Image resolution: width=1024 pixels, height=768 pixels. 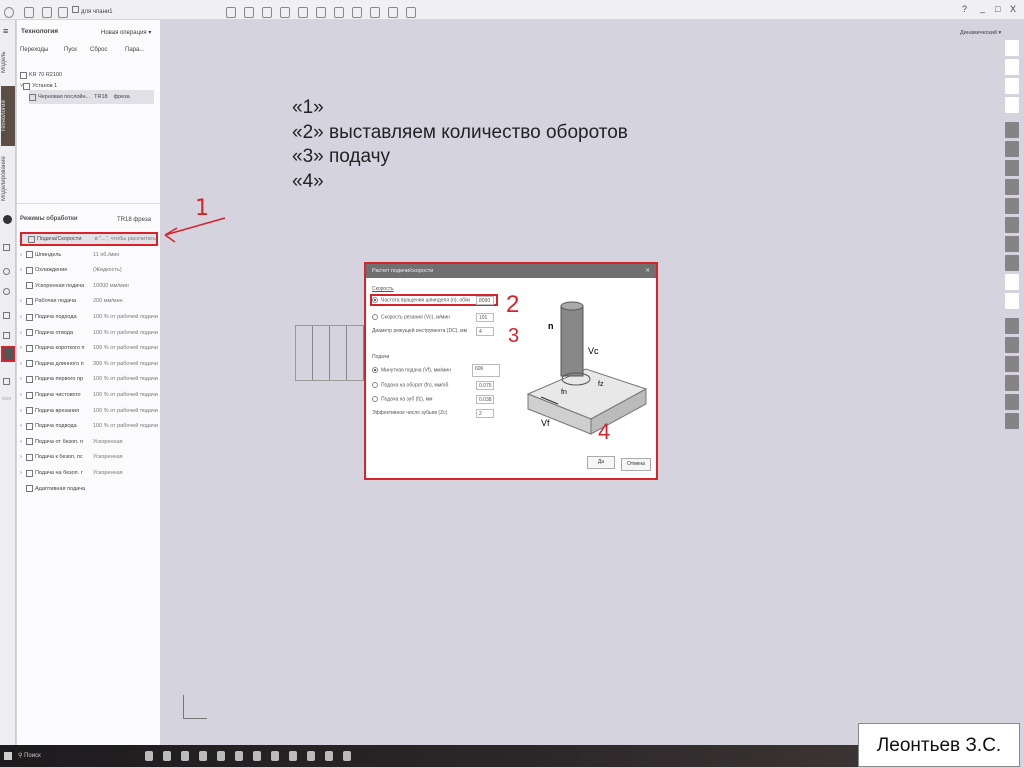 I want to click on mode-row: › Подача отвода 100 % от рабочей подачи, so click(x=89, y=333).